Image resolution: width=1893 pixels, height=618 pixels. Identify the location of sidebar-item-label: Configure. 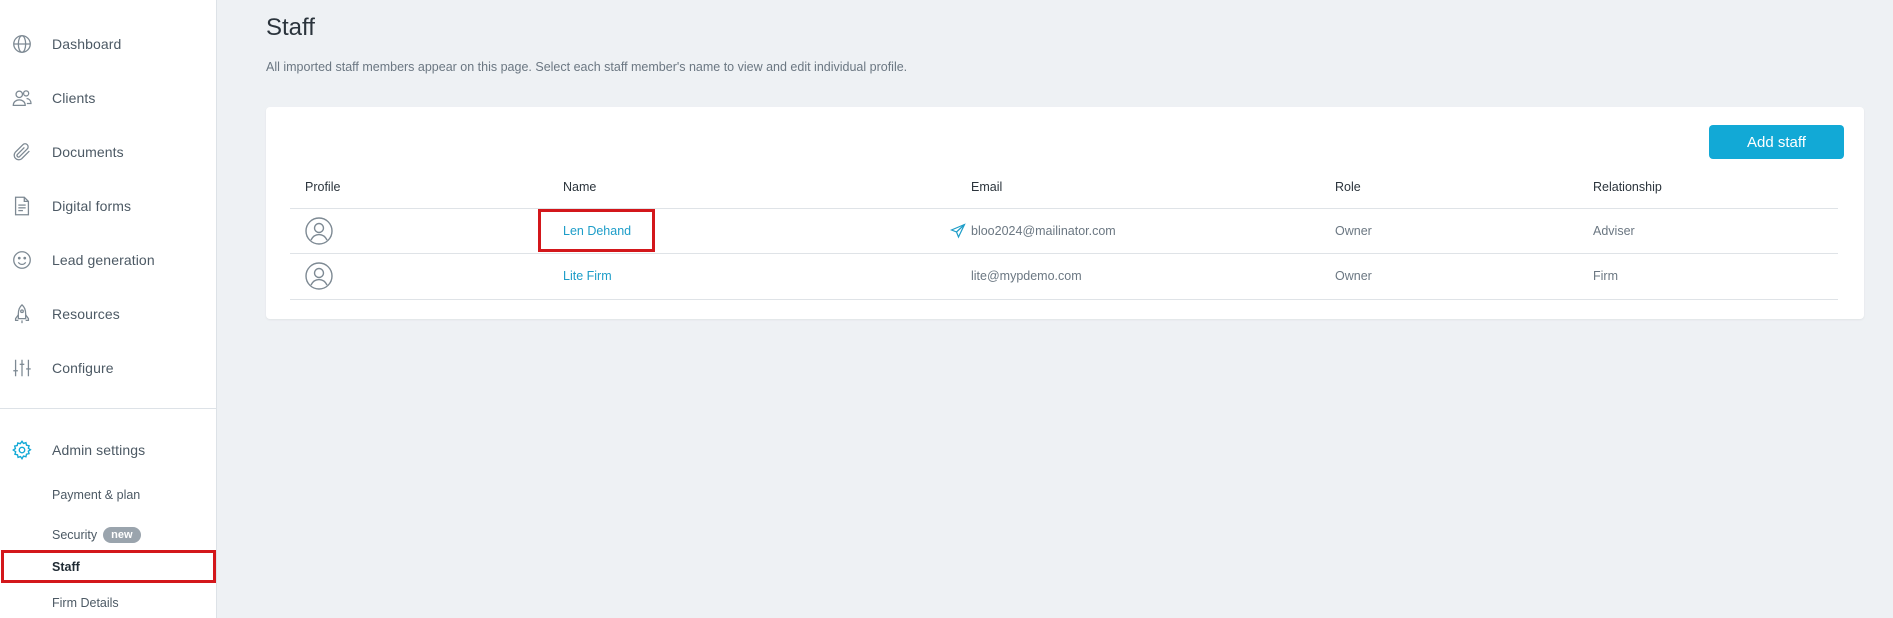
(83, 368).